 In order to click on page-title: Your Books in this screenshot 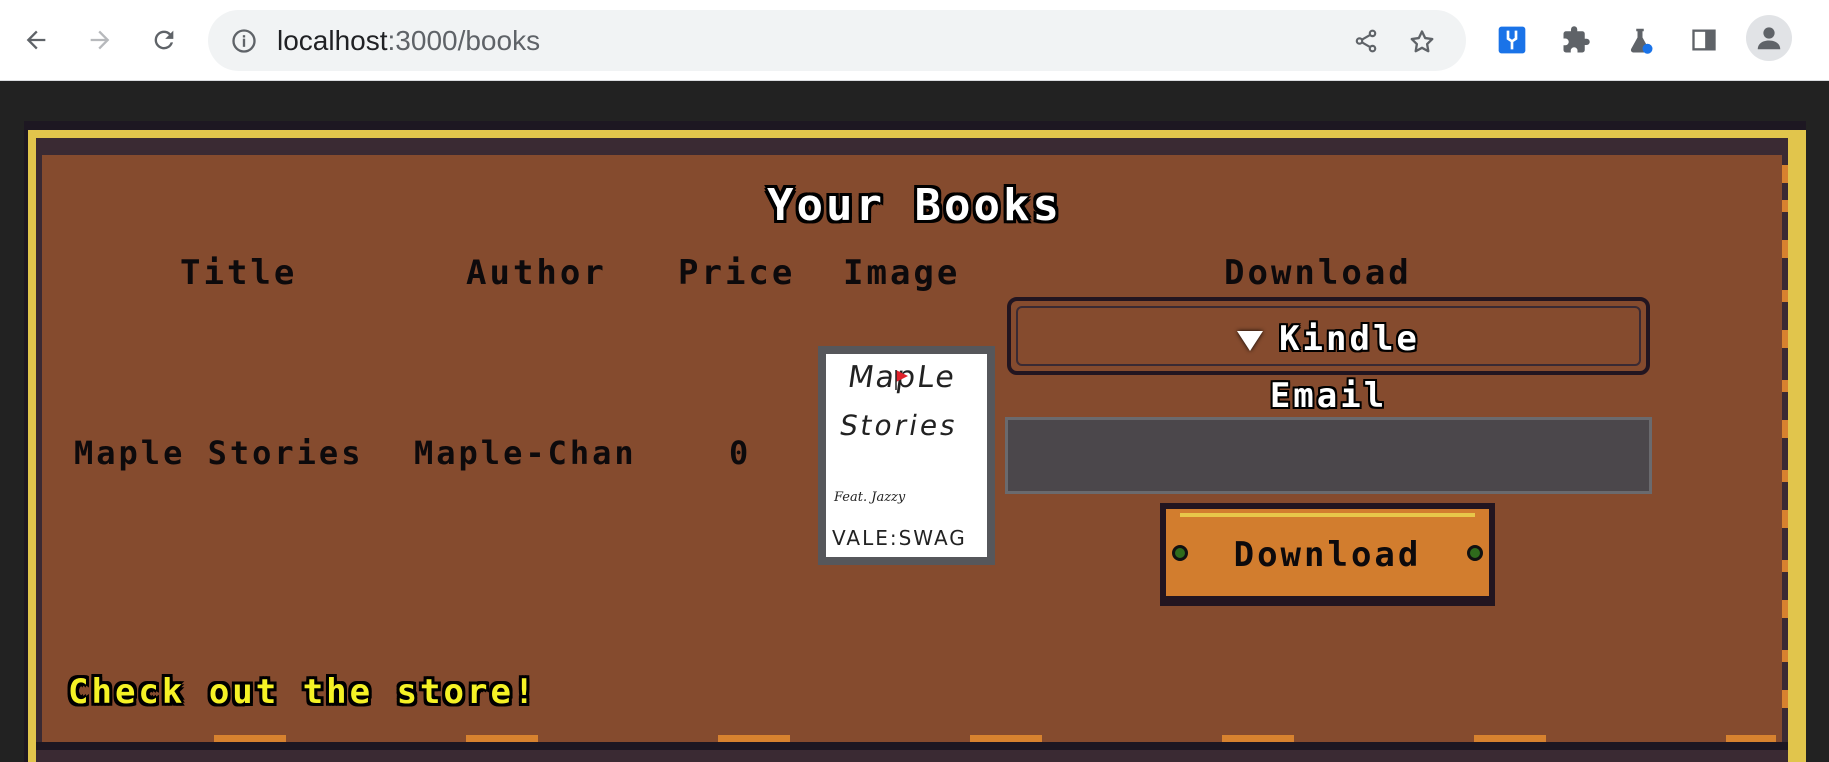, I will do `click(914, 205)`.